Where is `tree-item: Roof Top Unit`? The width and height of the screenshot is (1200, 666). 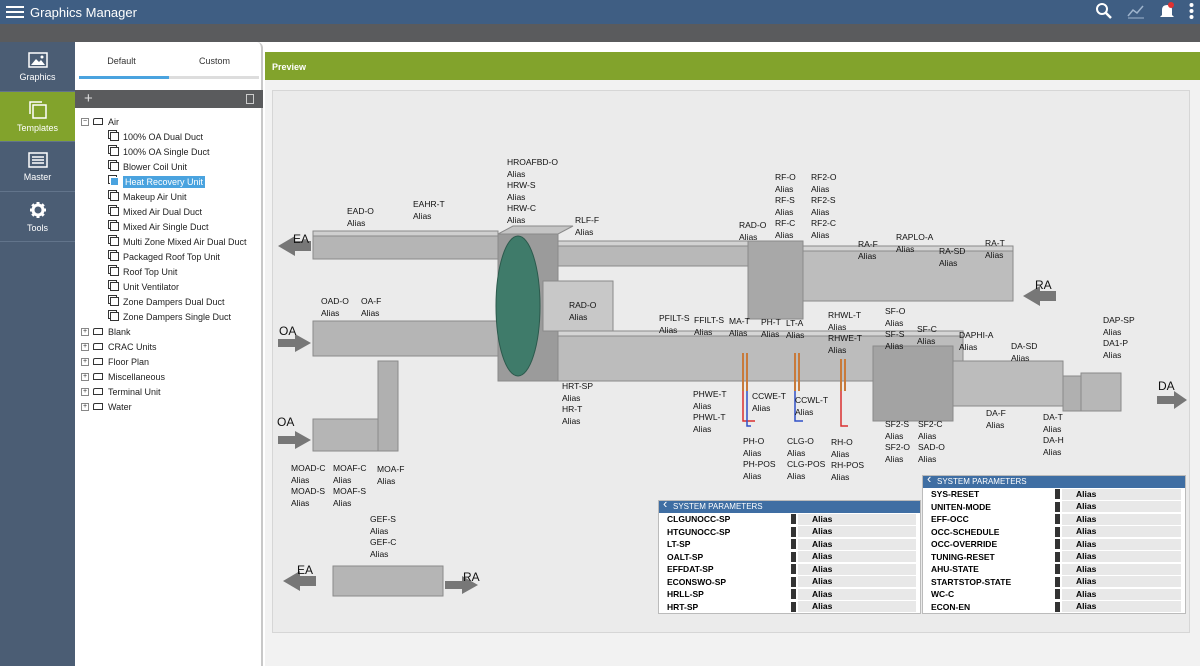
tree-item: Roof Top Unit is located at coordinates (171, 271).